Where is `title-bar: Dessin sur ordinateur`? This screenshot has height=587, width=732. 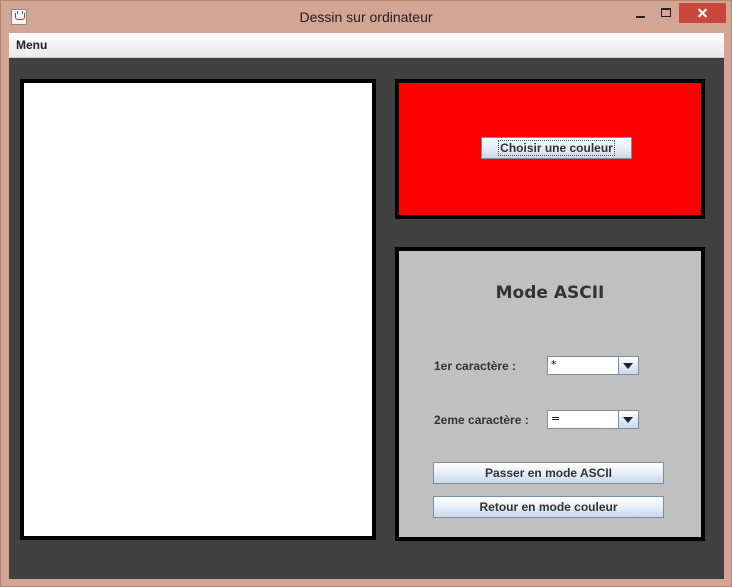
title-bar: Dessin sur ordinateur is located at coordinates (366, 17).